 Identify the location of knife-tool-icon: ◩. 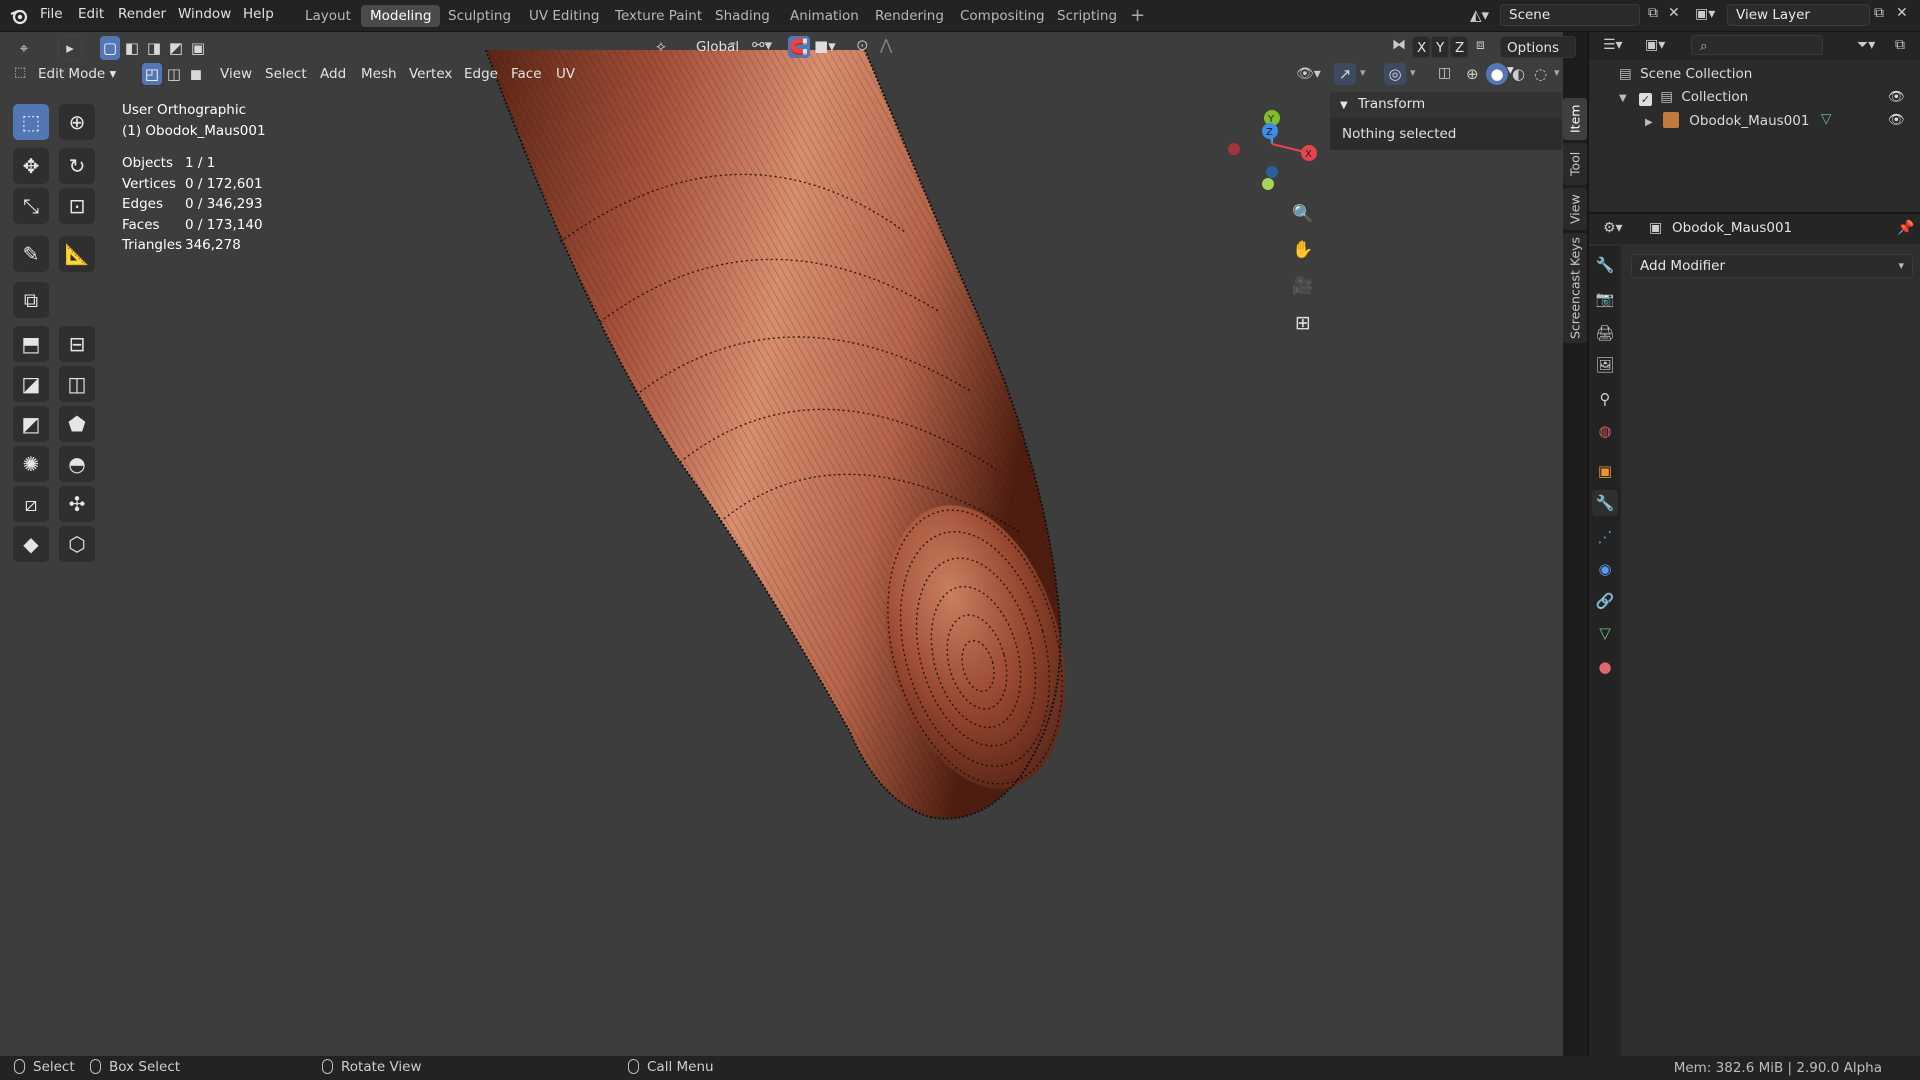
(31, 424).